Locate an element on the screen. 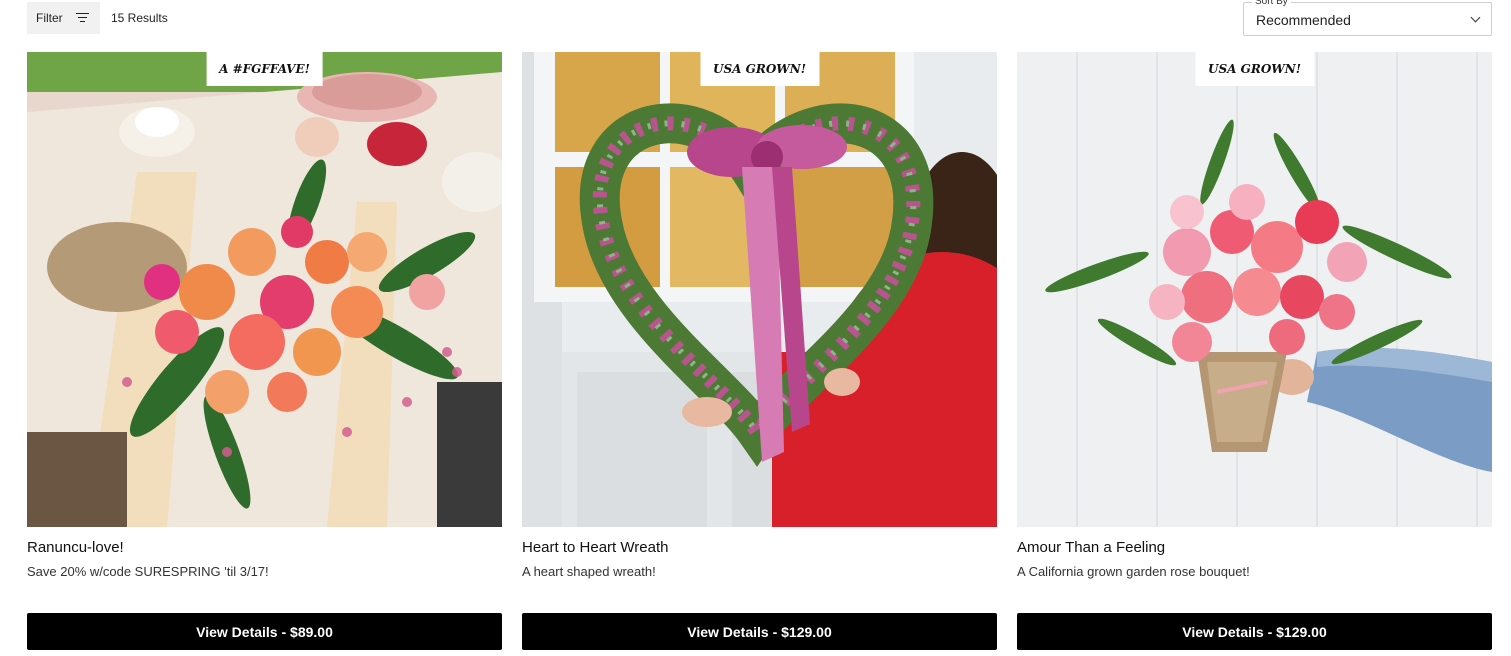 Image resolution: width=1511 pixels, height=656 pixels. sort-select: Sort By Recommended is located at coordinates (1367, 18).